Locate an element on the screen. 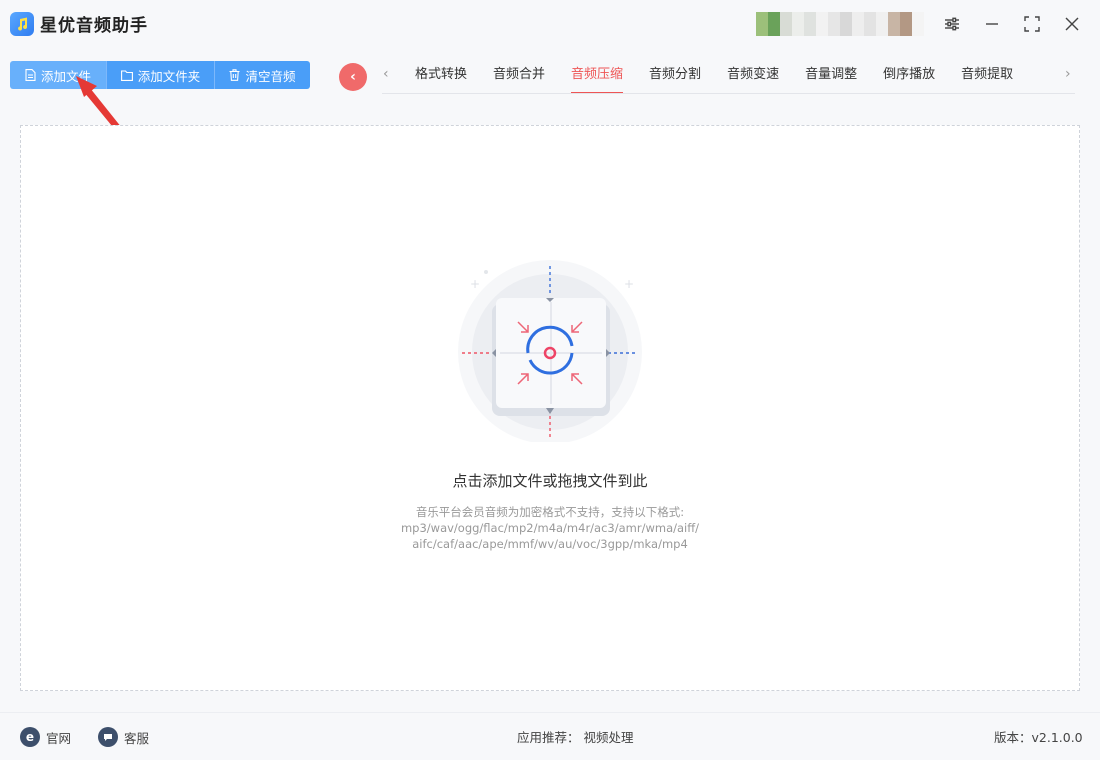 The width and height of the screenshot is (1100, 760). tab-audio-split: 音频分割 is located at coordinates (675, 77).